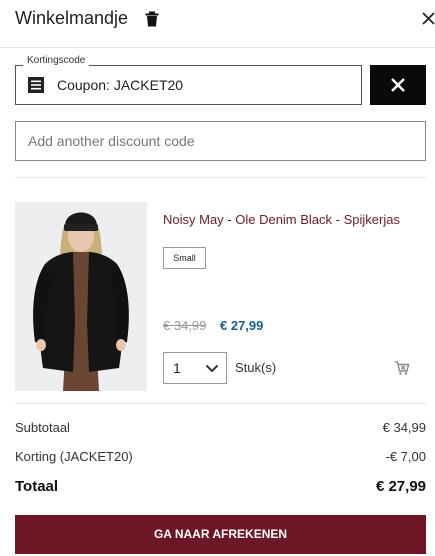  Describe the element at coordinates (81, 296) in the screenshot. I see `product-image` at that location.